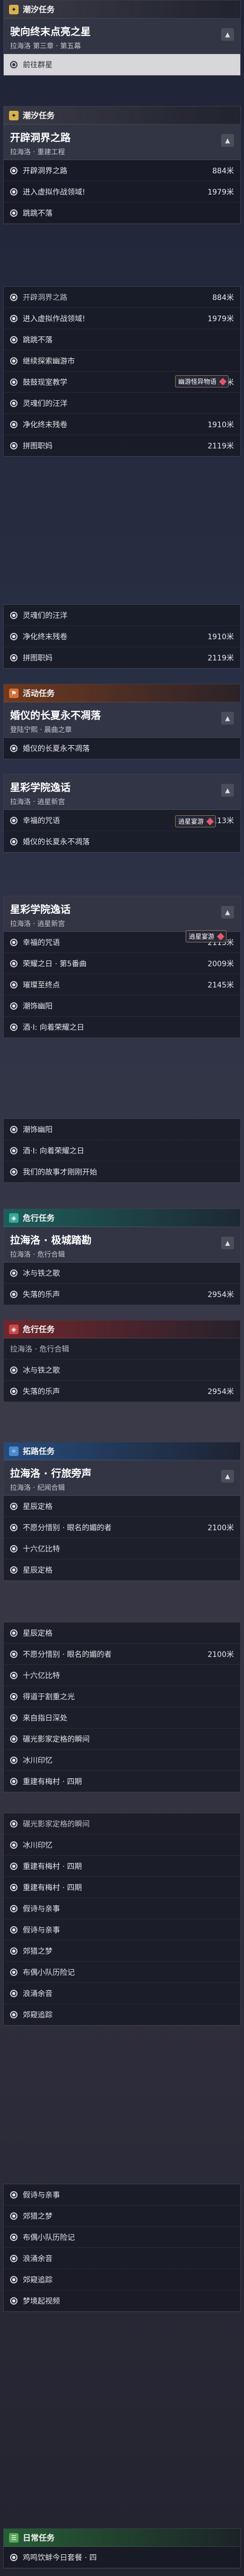 This screenshot has height=2576, width=244. What do you see at coordinates (122, 142) in the screenshot?
I see `quest-card: 开辟洞界之路 拉海洛 · 重建工程 ▲` at bounding box center [122, 142].